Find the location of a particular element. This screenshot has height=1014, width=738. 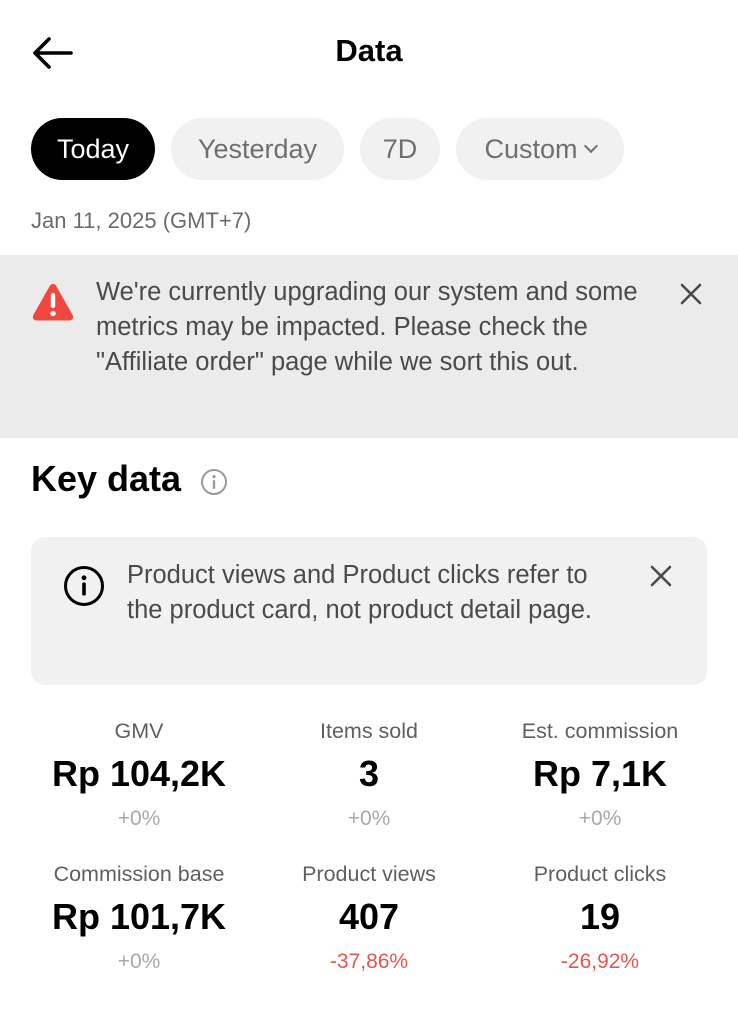

notice-close-button is located at coordinates (661, 576).